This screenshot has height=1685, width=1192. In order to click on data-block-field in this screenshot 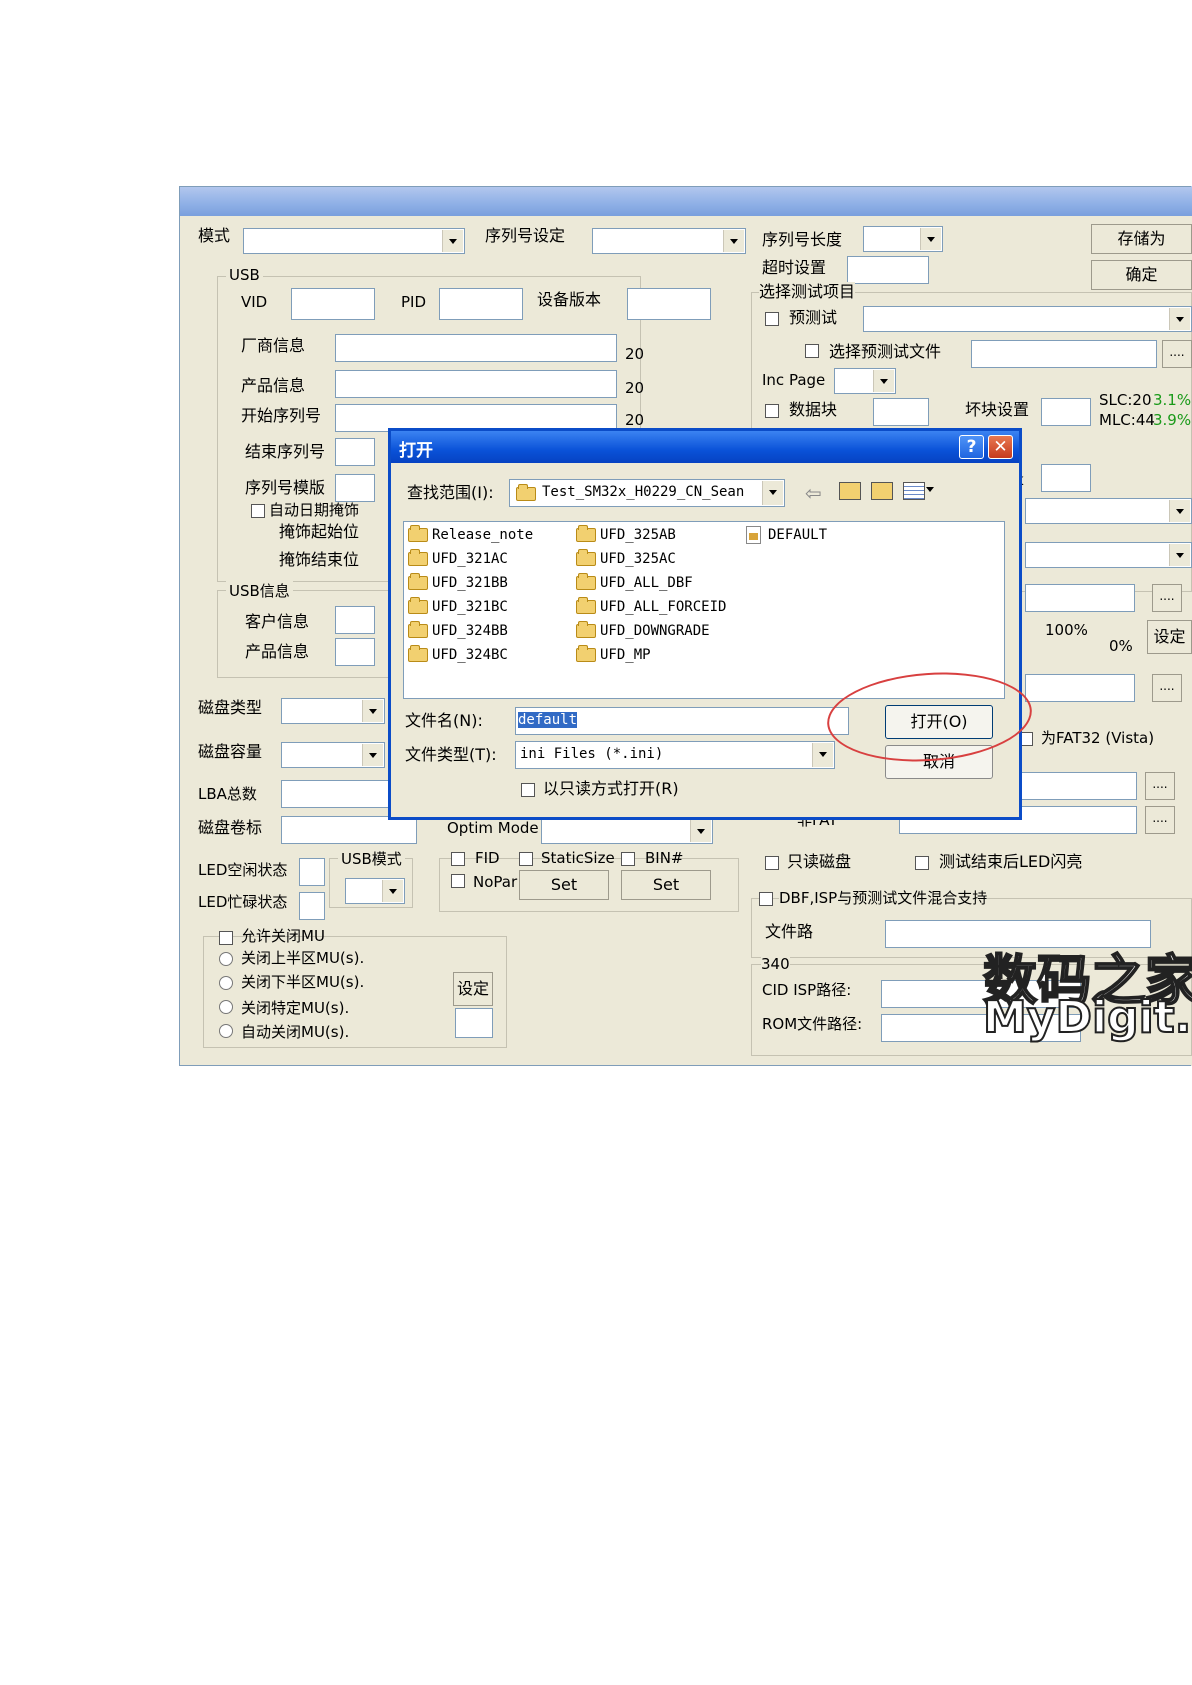, I will do `click(901, 412)`.